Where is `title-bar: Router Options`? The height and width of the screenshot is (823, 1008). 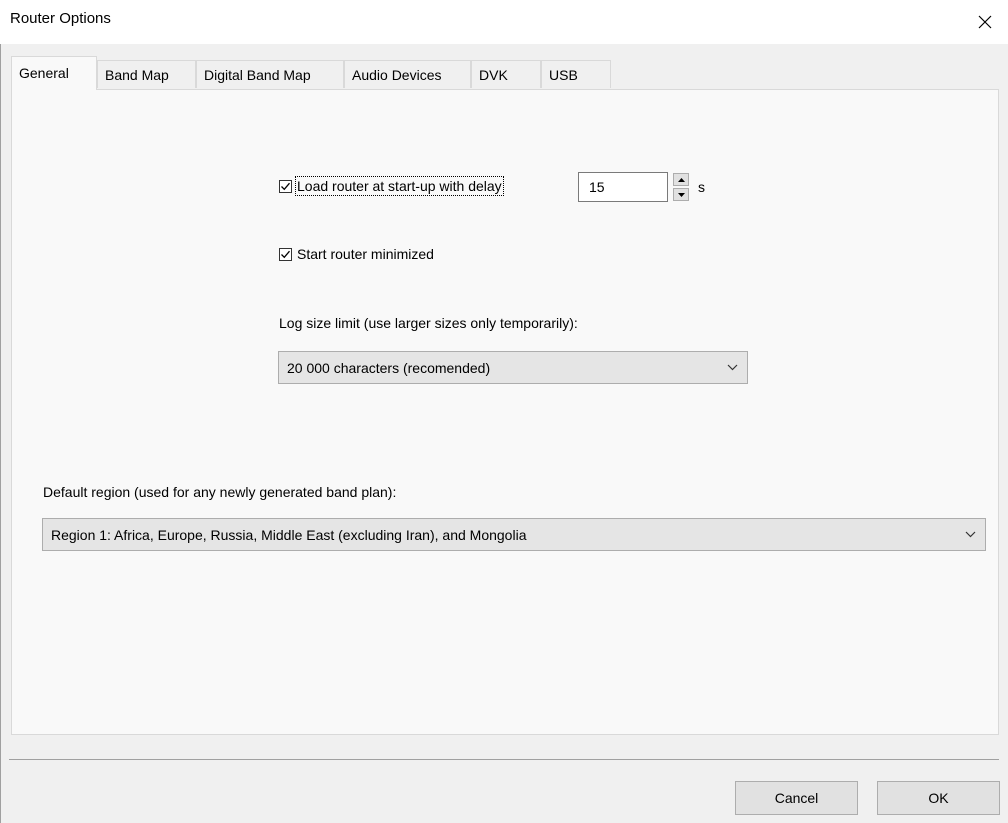 title-bar: Router Options is located at coordinates (504, 22).